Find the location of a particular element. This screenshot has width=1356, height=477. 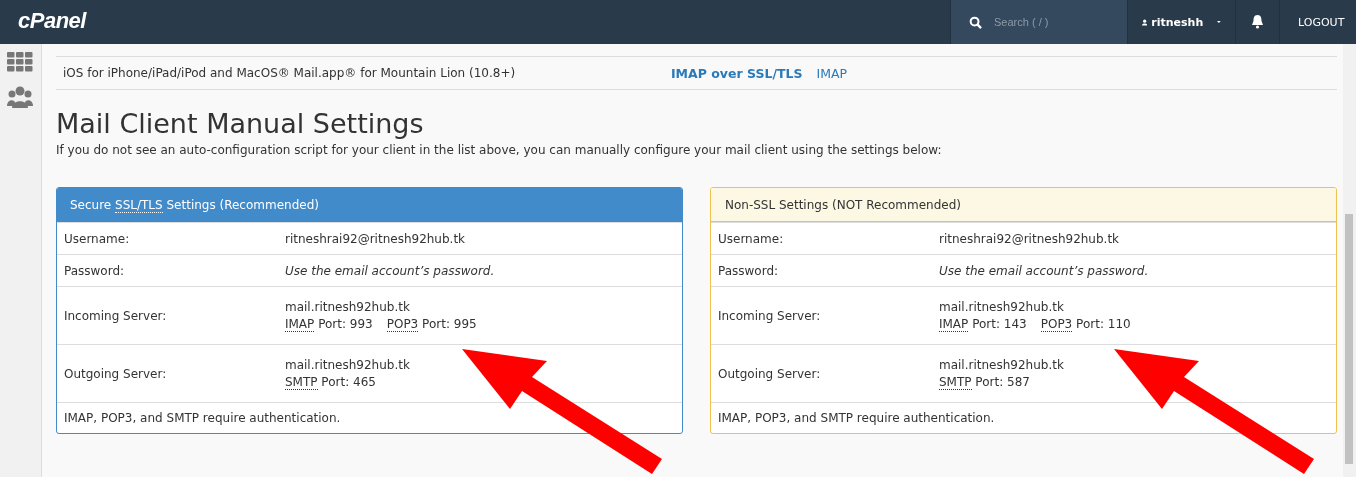

panel-heading: Secure SSL/TLS Settings (Recommended) is located at coordinates (369, 205).